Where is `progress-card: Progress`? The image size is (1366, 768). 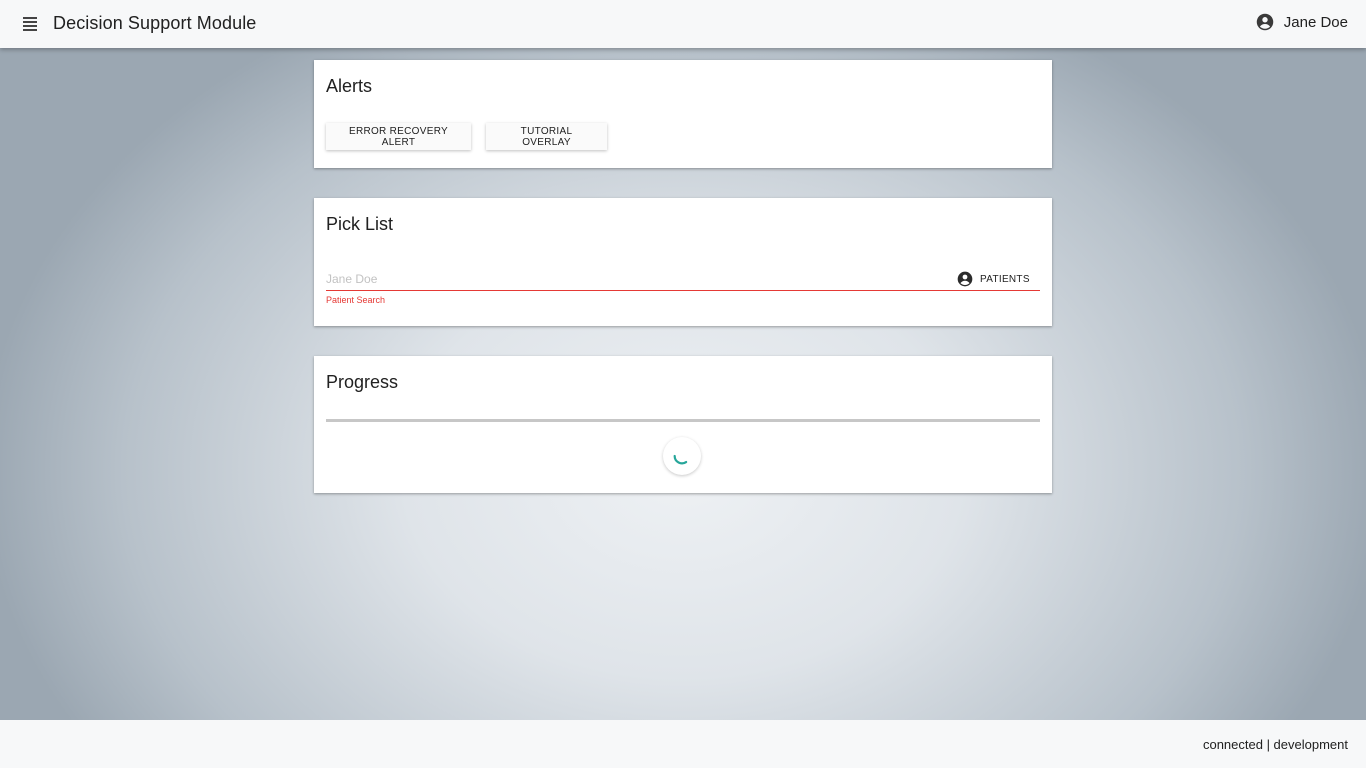 progress-card: Progress is located at coordinates (683, 424).